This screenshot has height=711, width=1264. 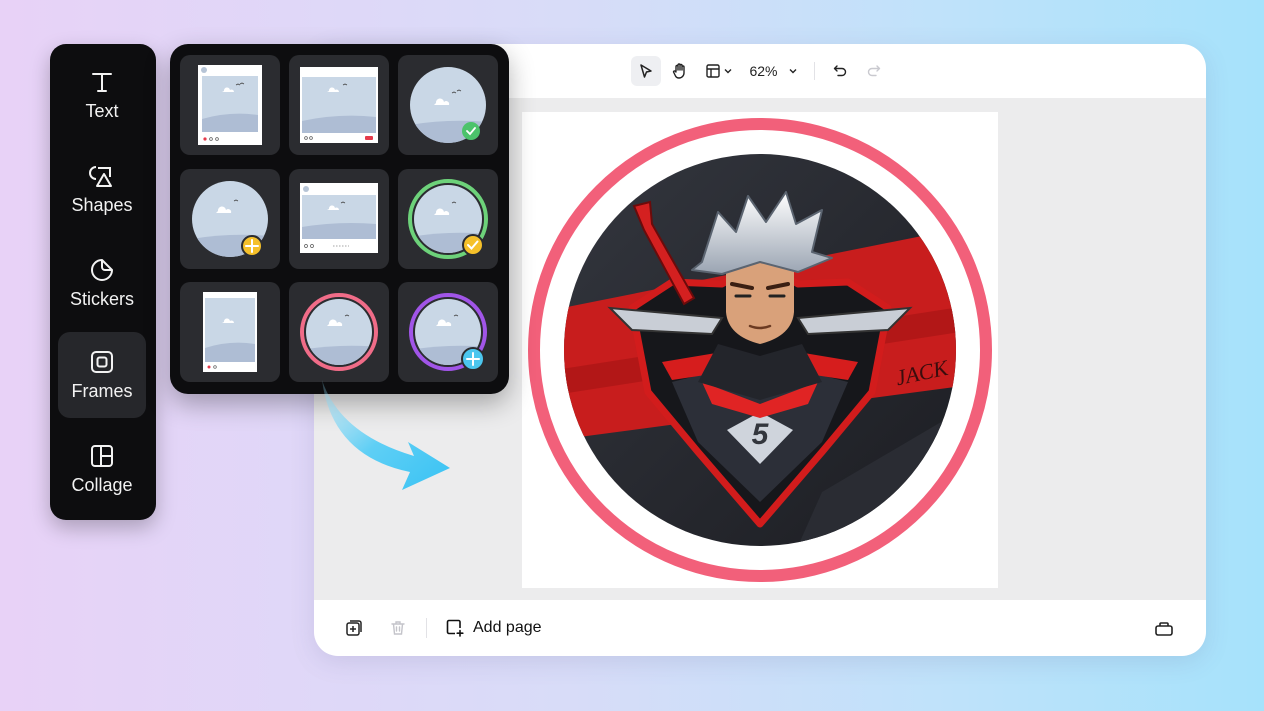 What do you see at coordinates (102, 469) in the screenshot?
I see `sidebar-item-collage: Collage` at bounding box center [102, 469].